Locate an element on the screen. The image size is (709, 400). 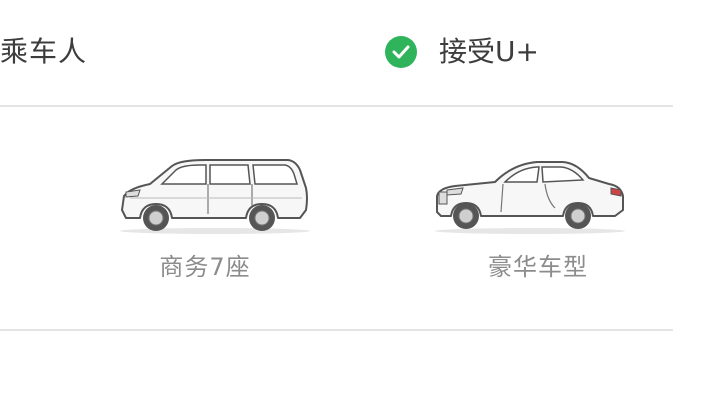
car-type-luxury: 豪华车型 is located at coordinates (530, 220).